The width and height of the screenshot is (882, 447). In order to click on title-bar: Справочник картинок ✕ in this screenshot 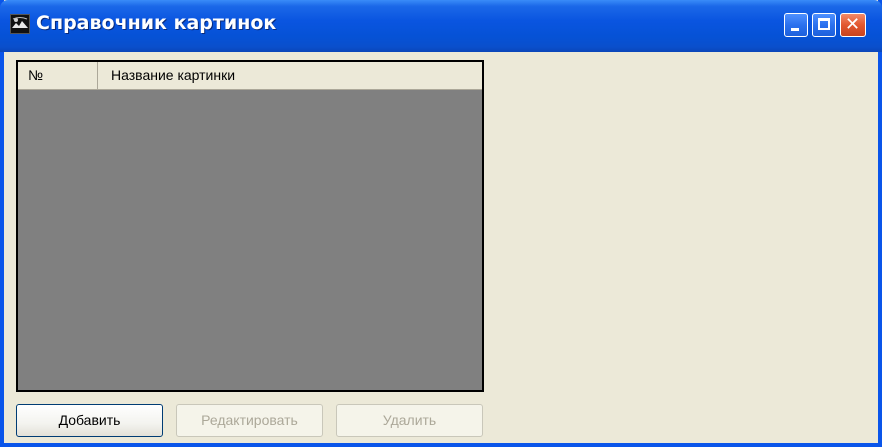, I will do `click(441, 26)`.